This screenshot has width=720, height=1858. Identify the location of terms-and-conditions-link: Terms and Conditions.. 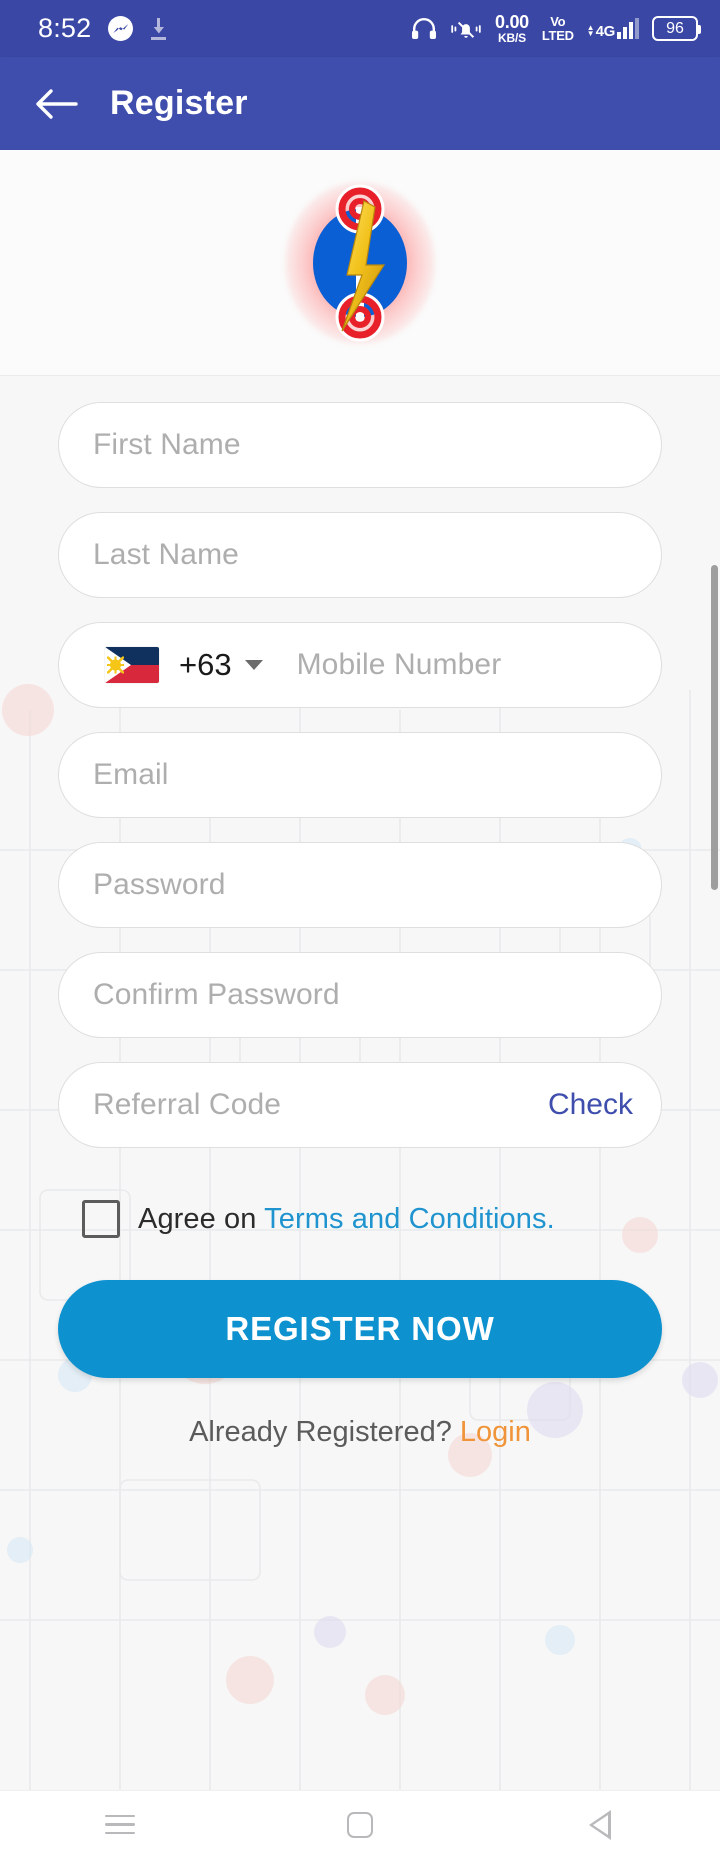
(409, 1219).